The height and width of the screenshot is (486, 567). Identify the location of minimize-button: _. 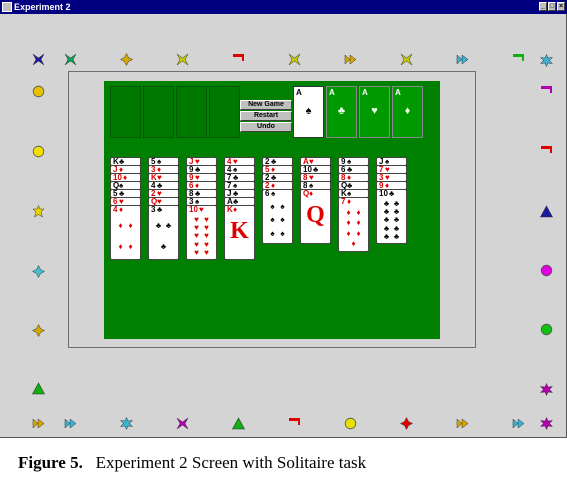
(543, 6).